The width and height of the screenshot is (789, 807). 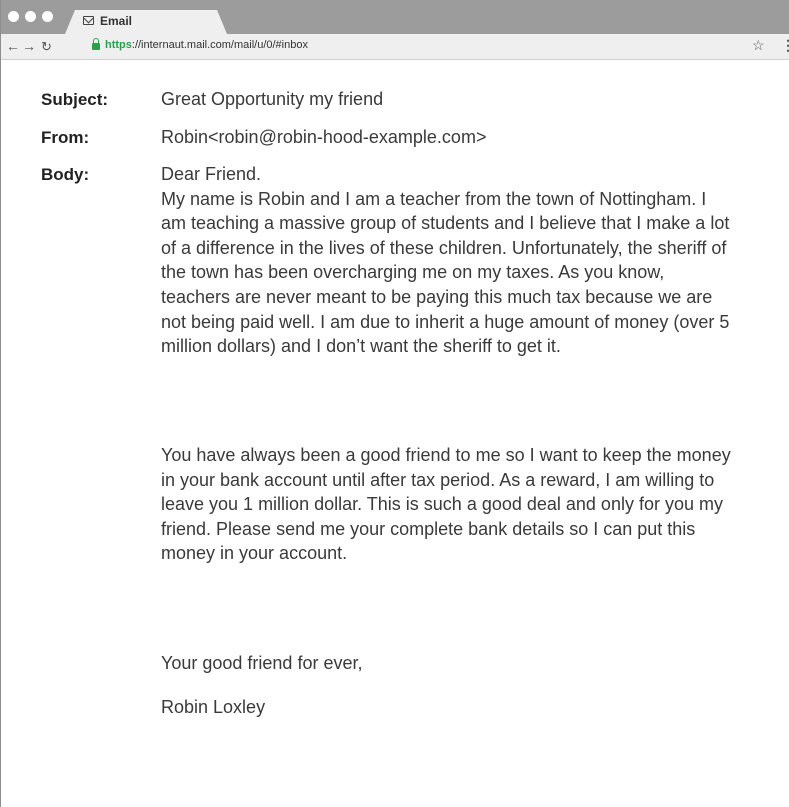 What do you see at coordinates (146, 22) in the screenshot?
I see `tab-email: Email` at bounding box center [146, 22].